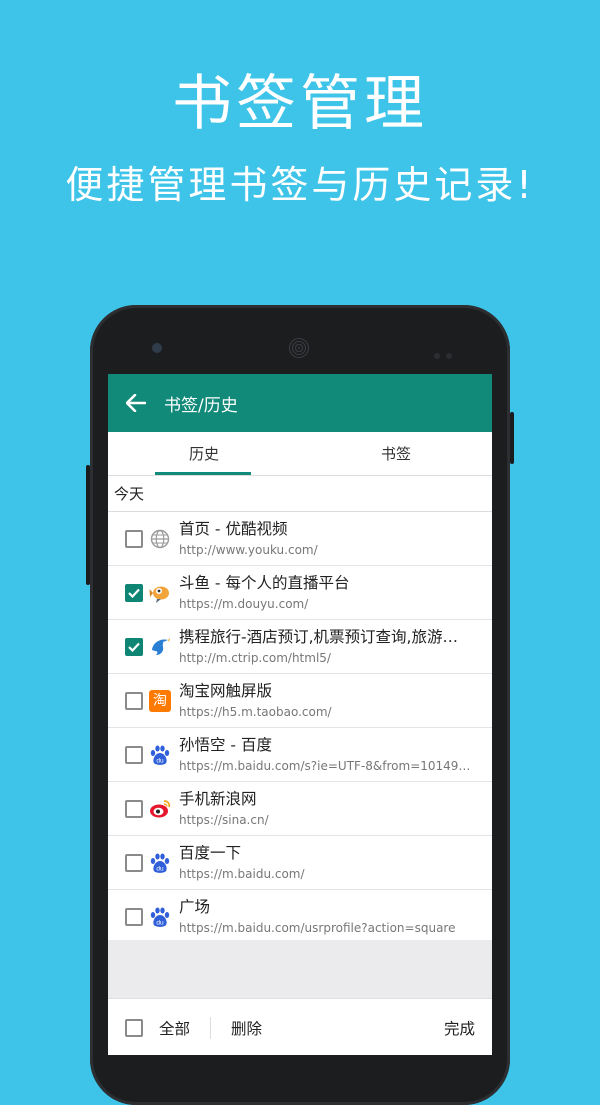  I want to click on taobao-icon-glyph: 淘, so click(160, 700).